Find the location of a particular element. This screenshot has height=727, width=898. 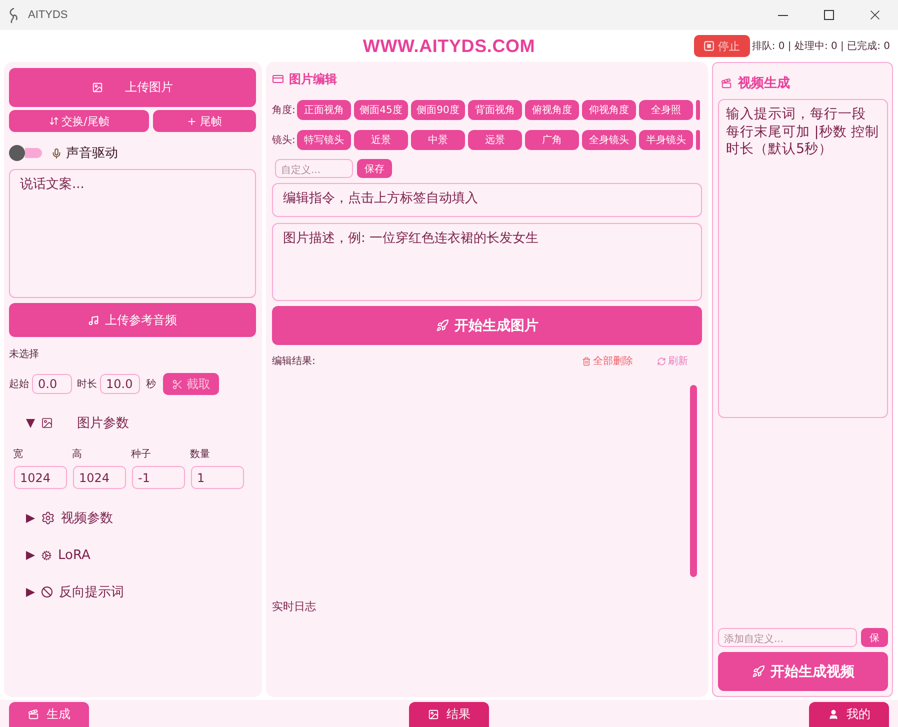

prompt-placeholder-line: 每行末尾可加 |秒数 控制时长（默认5秒） is located at coordinates (803, 141).